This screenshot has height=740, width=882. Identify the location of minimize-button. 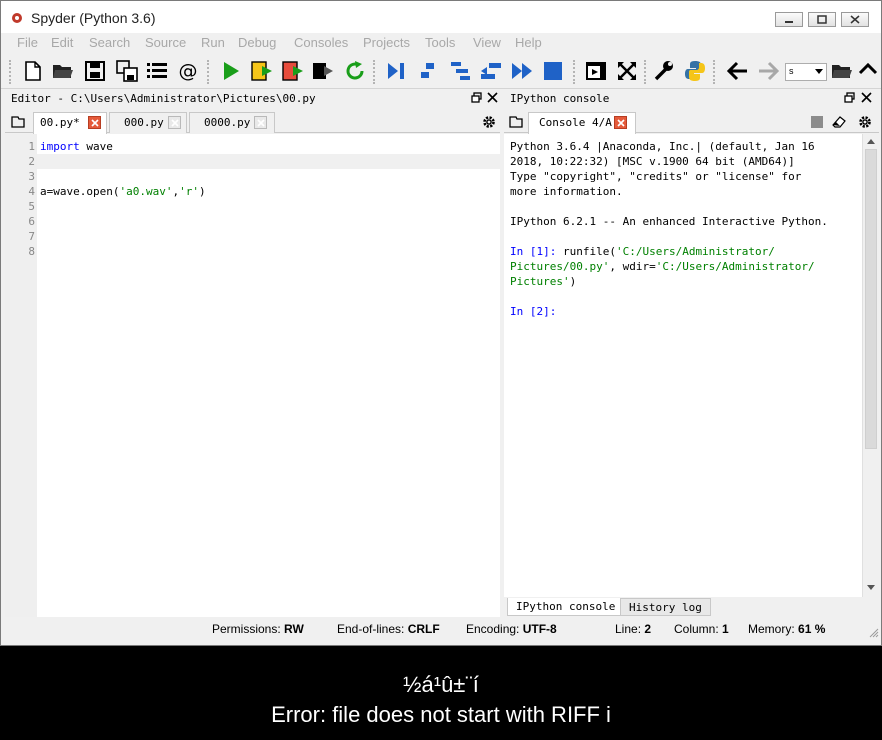
(789, 19).